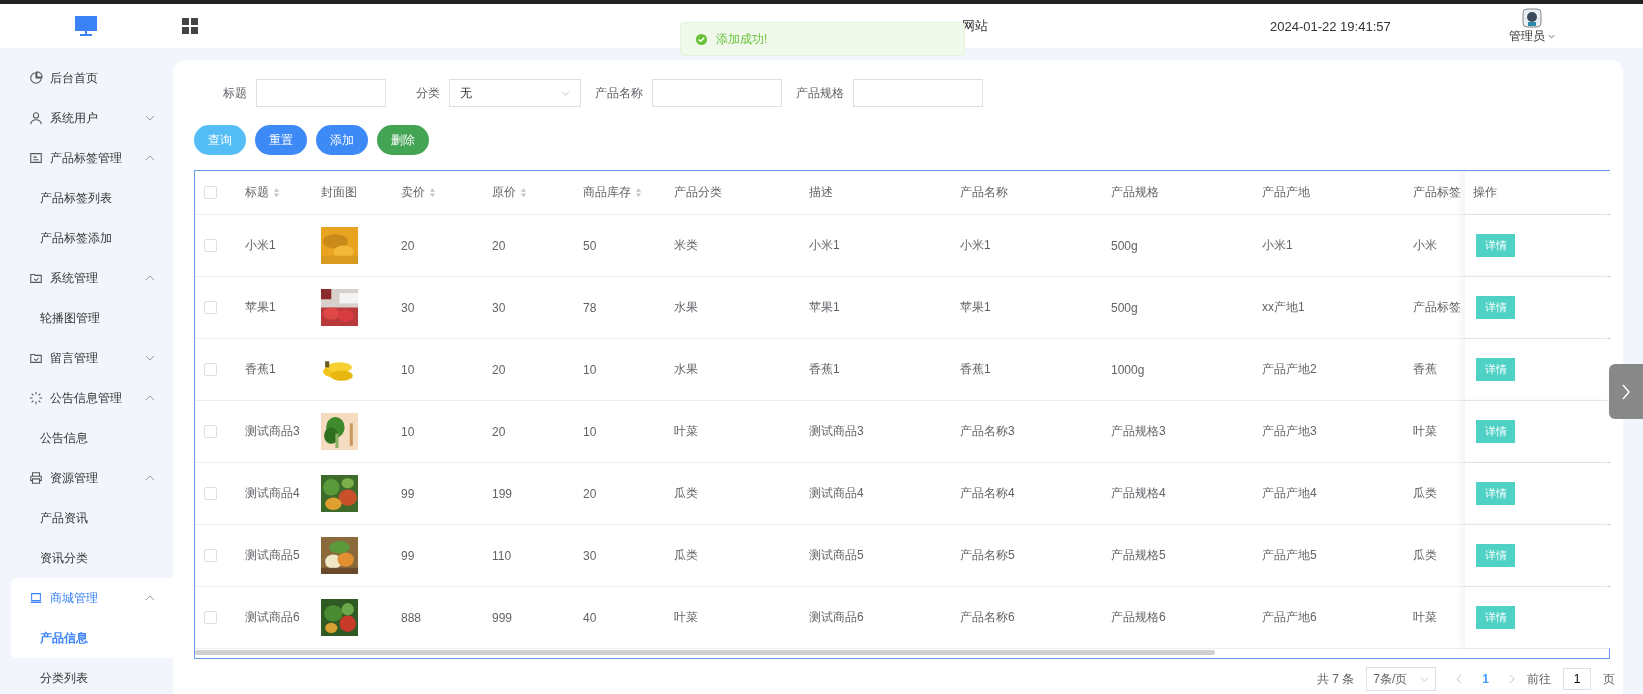  Describe the element at coordinates (86, 518) in the screenshot. I see `submenu-item: 产品资讯` at that location.